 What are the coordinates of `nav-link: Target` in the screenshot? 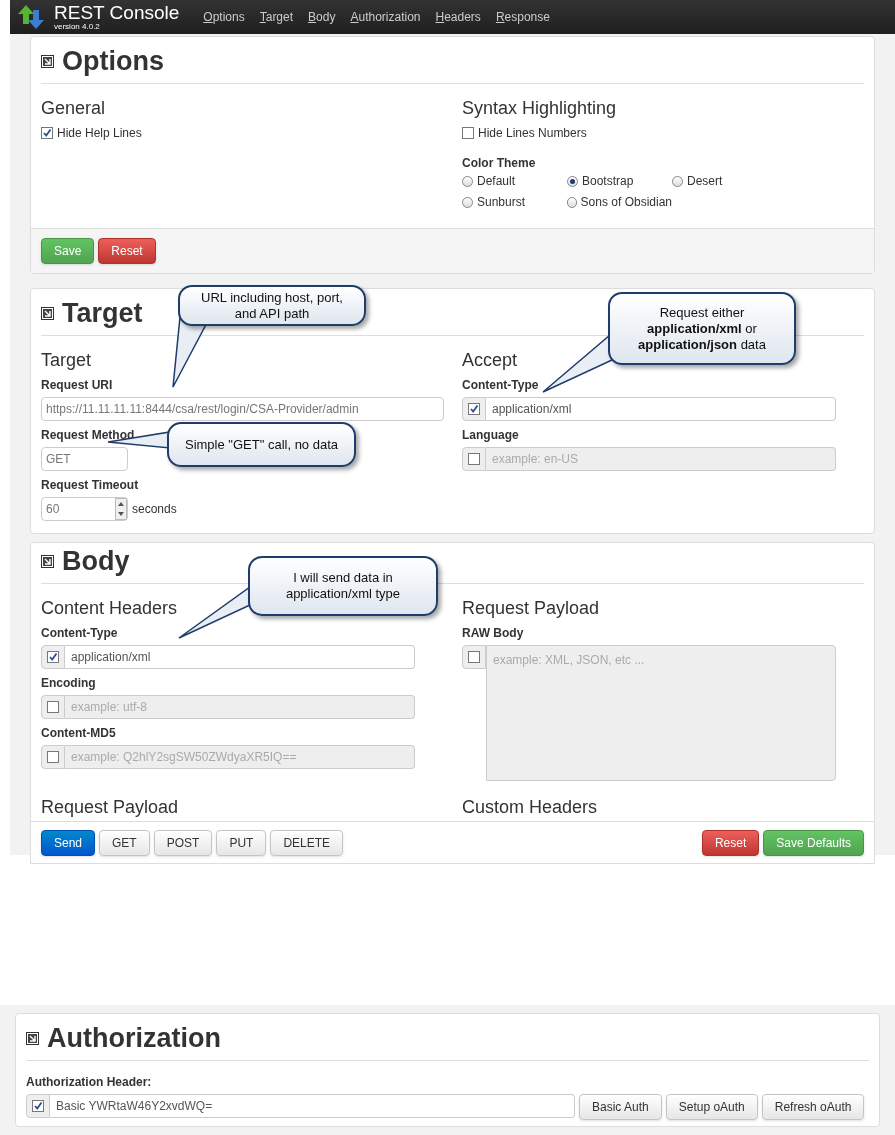 It's located at (276, 17).